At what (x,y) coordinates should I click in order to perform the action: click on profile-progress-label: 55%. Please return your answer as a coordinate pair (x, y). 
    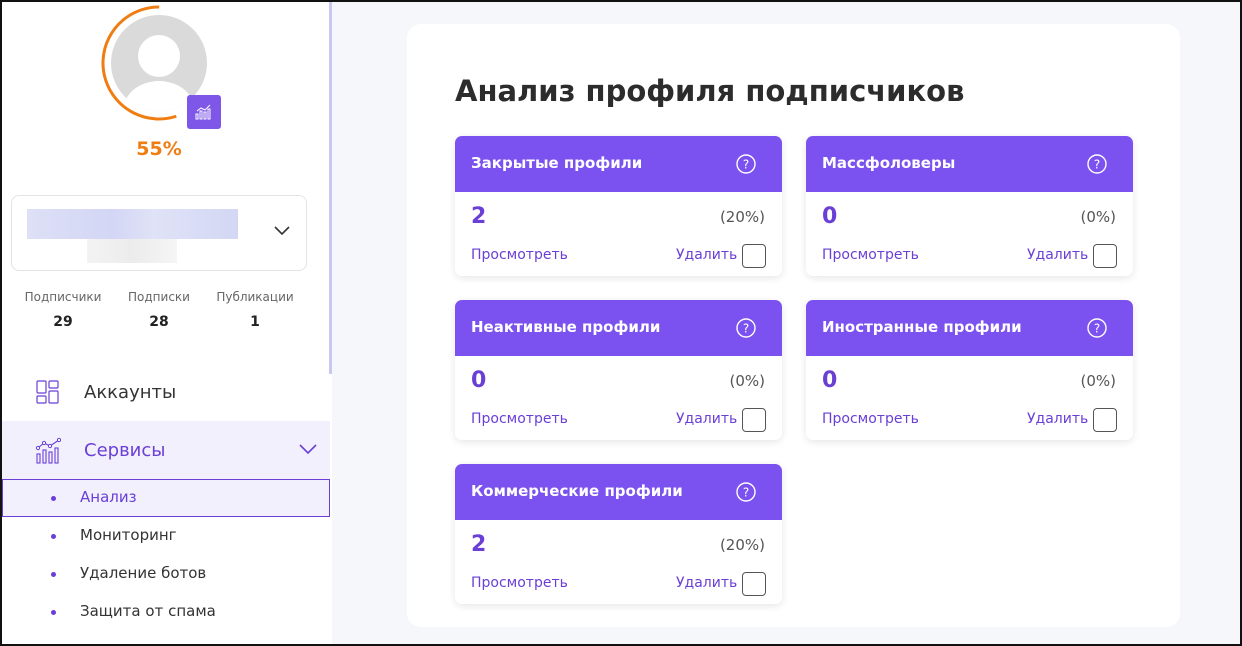
    Looking at the image, I should click on (159, 149).